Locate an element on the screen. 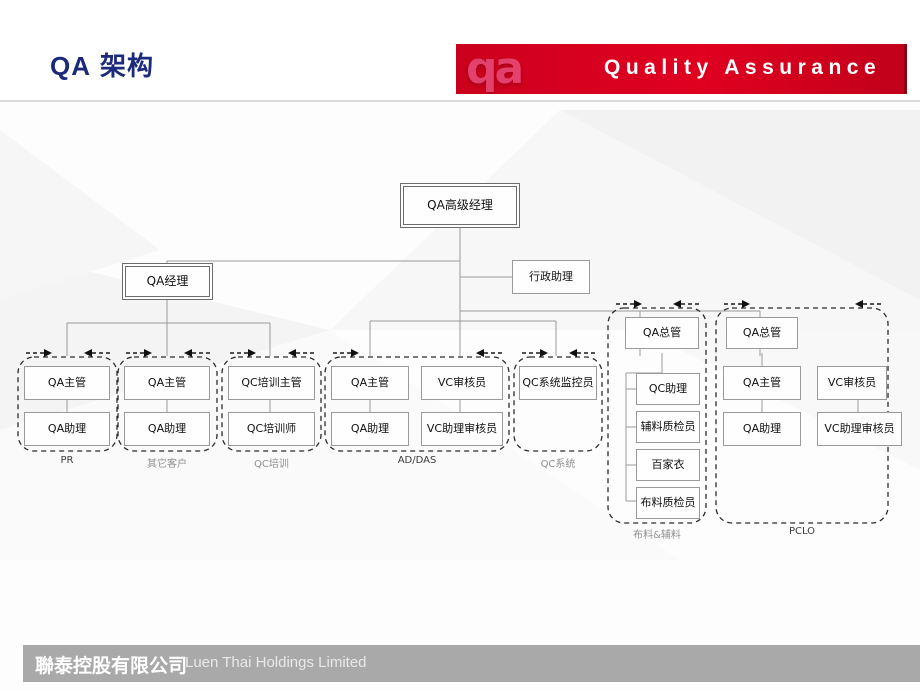 The image size is (920, 690). node-pclo-chief: QA总管 is located at coordinates (762, 333).